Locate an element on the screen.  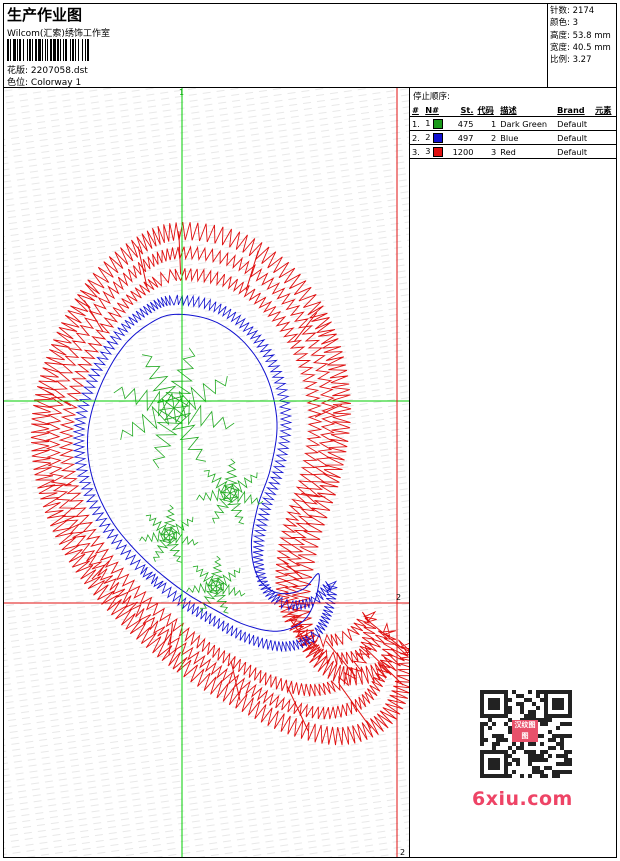
row-stitches: 497 is located at coordinates (461, 137).